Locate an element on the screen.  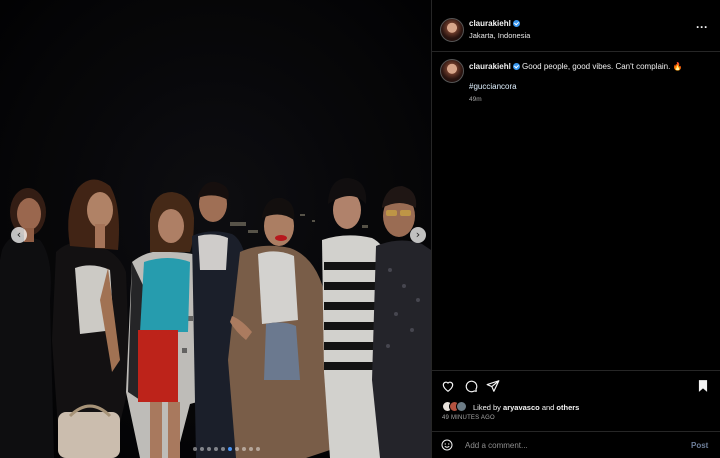
carousel-indicator is located at coordinates (226, 449).